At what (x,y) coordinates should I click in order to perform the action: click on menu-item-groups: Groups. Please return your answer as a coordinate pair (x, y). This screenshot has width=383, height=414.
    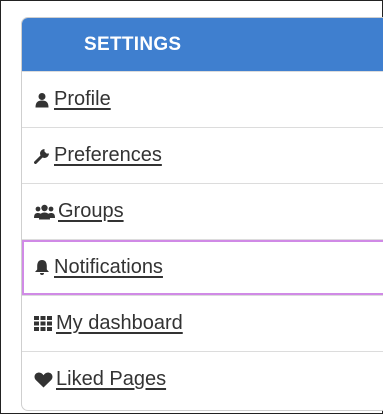
    Looking at the image, I should click on (202, 211).